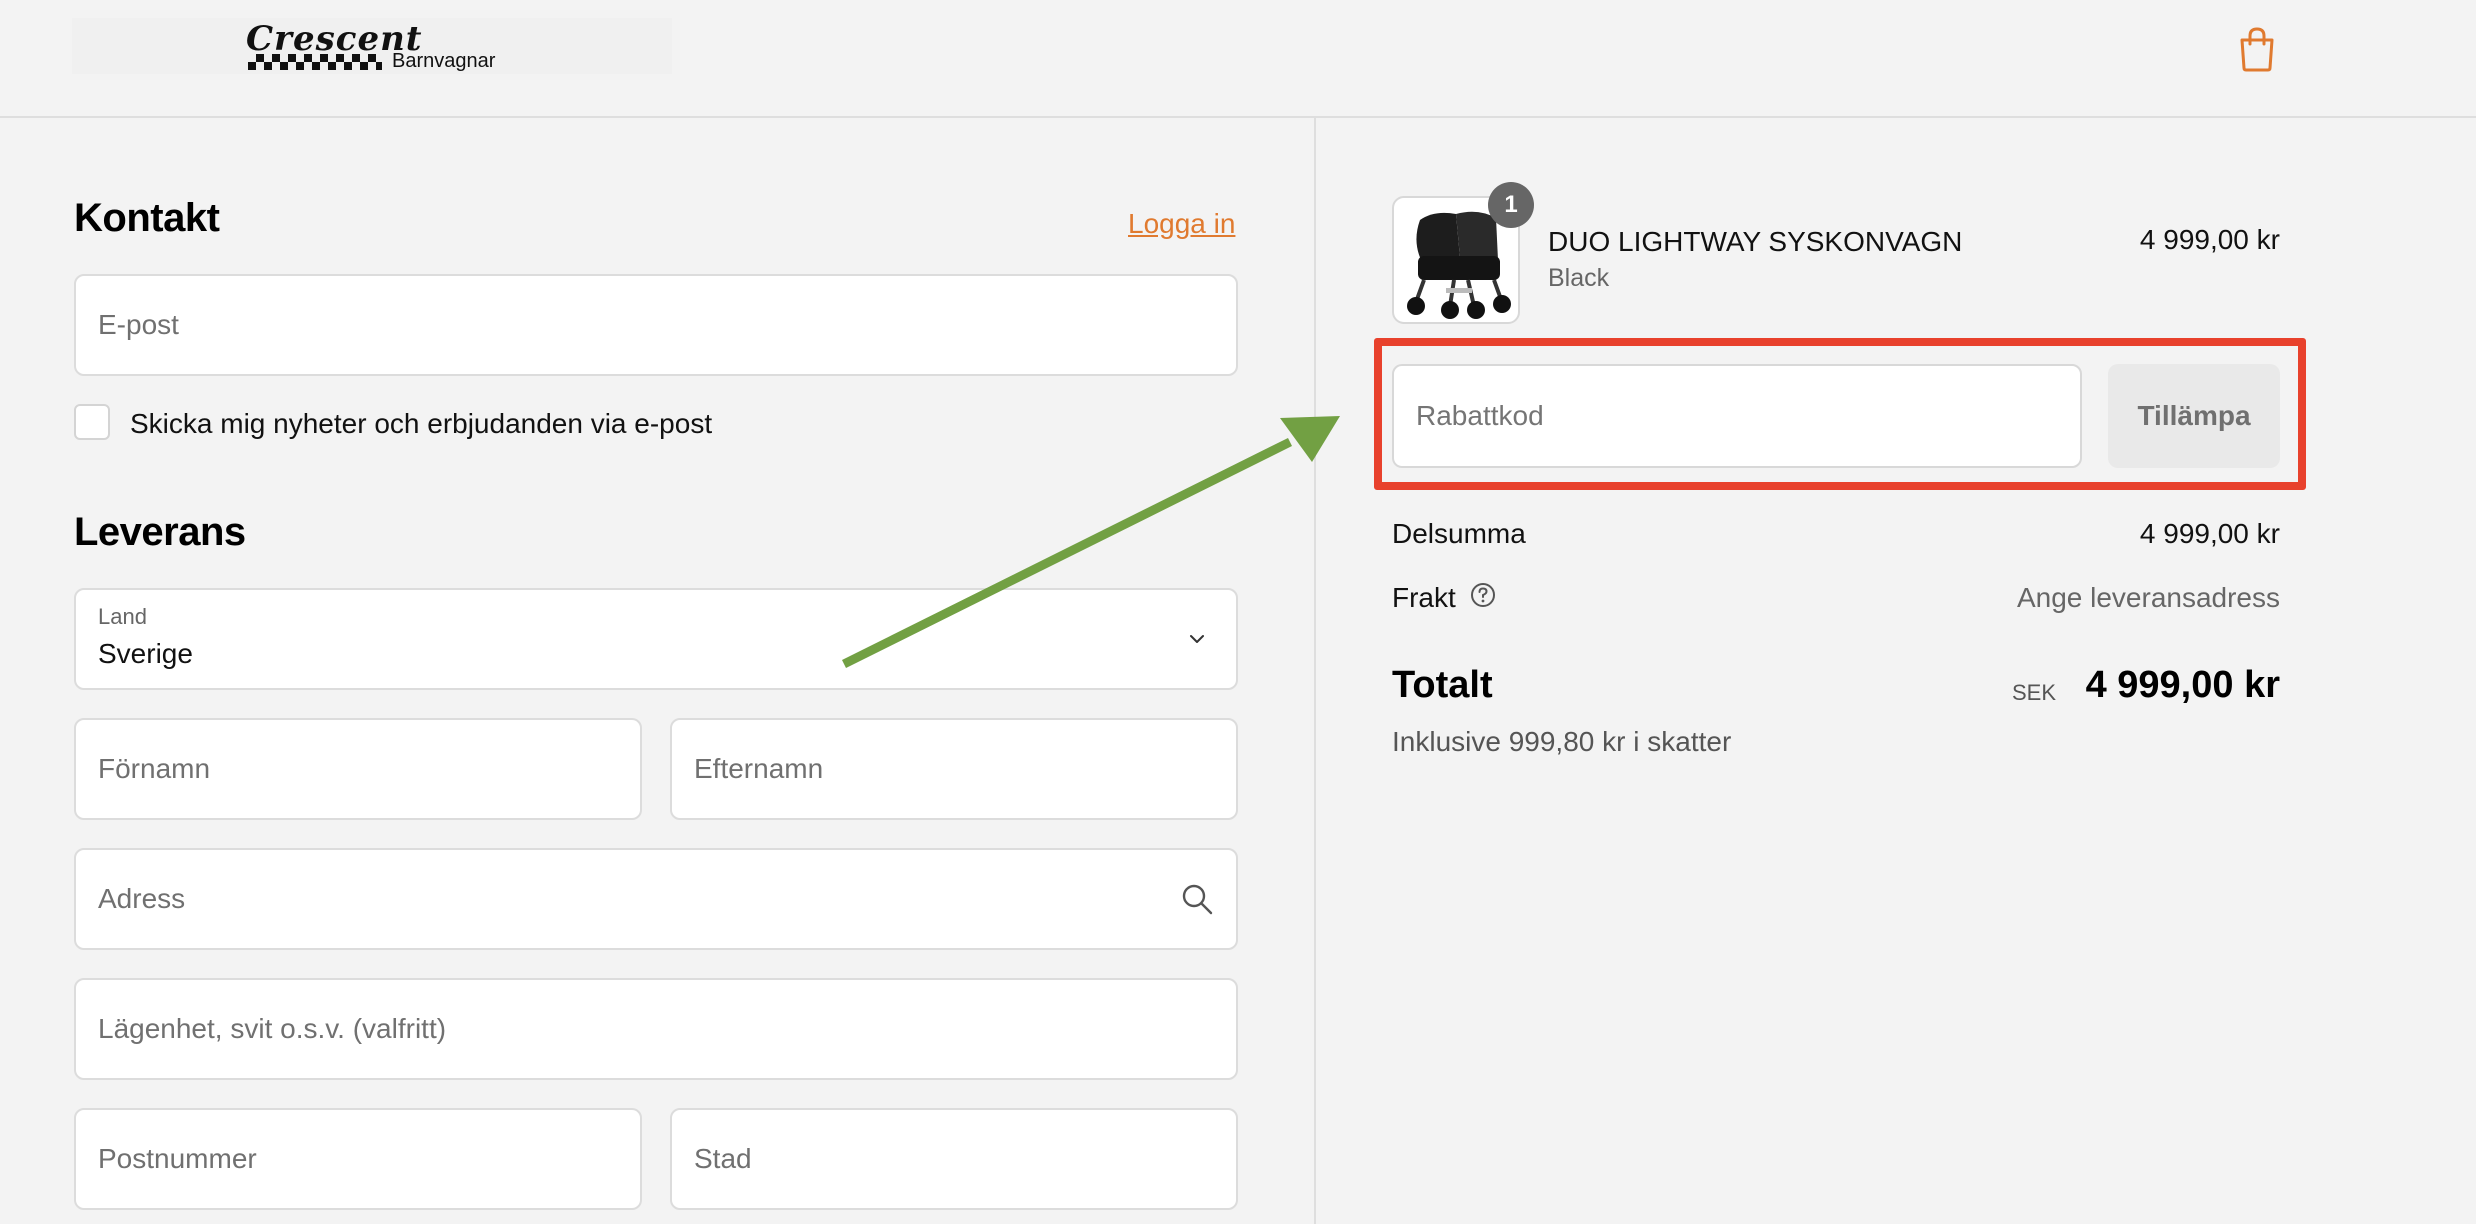 Image resolution: width=2476 pixels, height=1224 pixels. What do you see at coordinates (122, 616) in the screenshot?
I see `country-label: Land` at bounding box center [122, 616].